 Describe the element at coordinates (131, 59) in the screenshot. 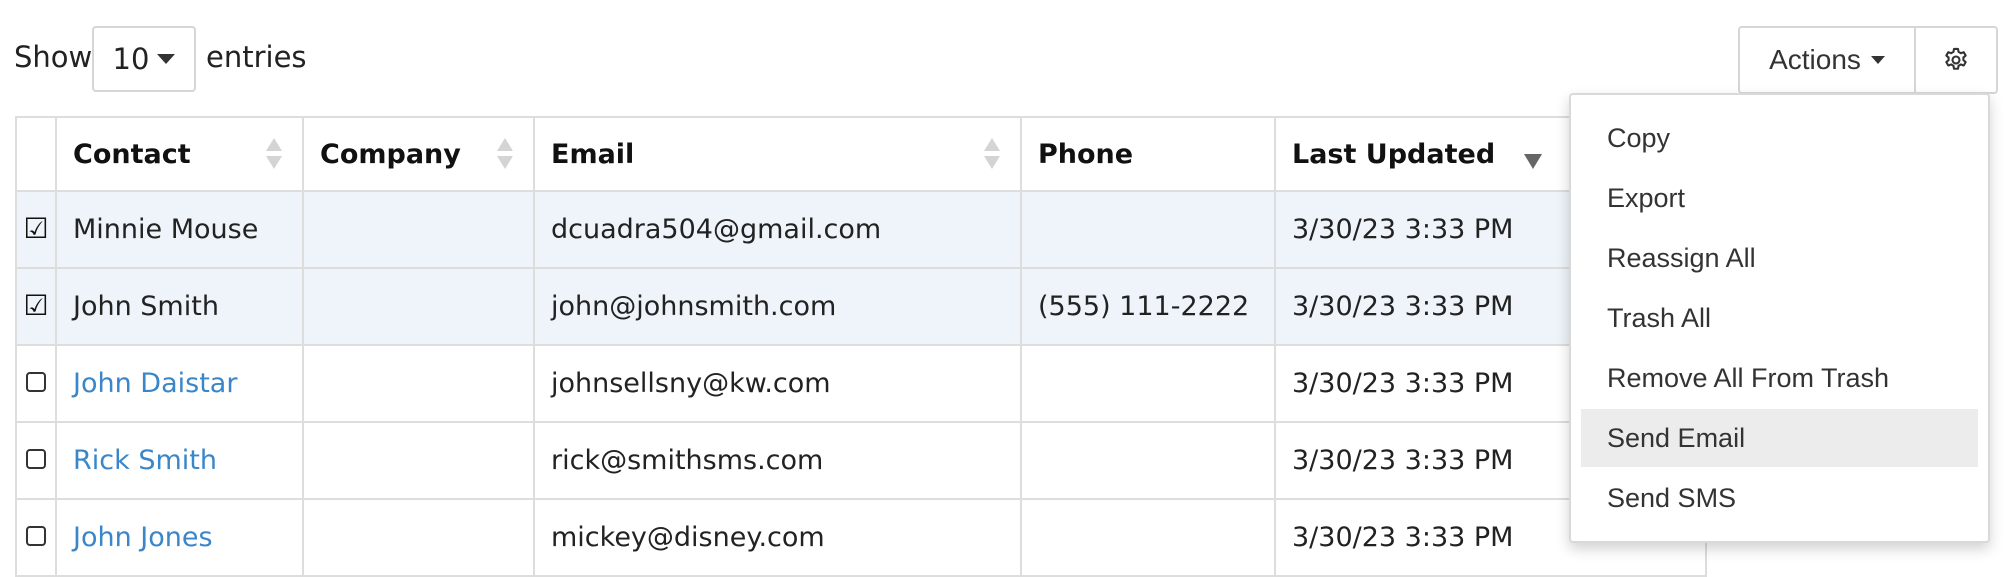

I see `entries-select-value: 10` at that location.